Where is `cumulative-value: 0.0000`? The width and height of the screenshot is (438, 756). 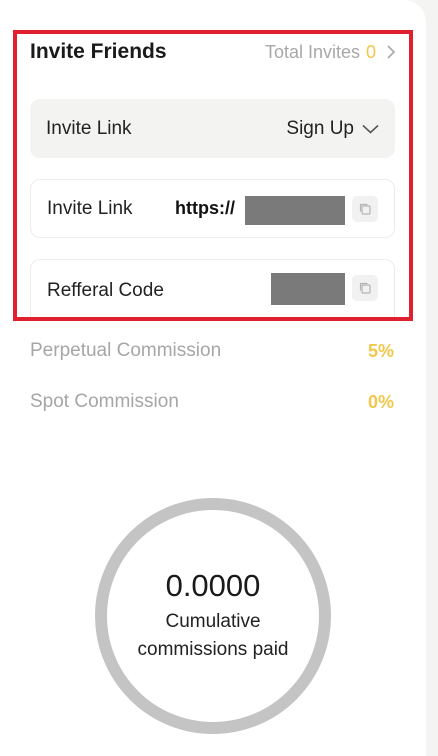 cumulative-value: 0.0000 is located at coordinates (213, 585).